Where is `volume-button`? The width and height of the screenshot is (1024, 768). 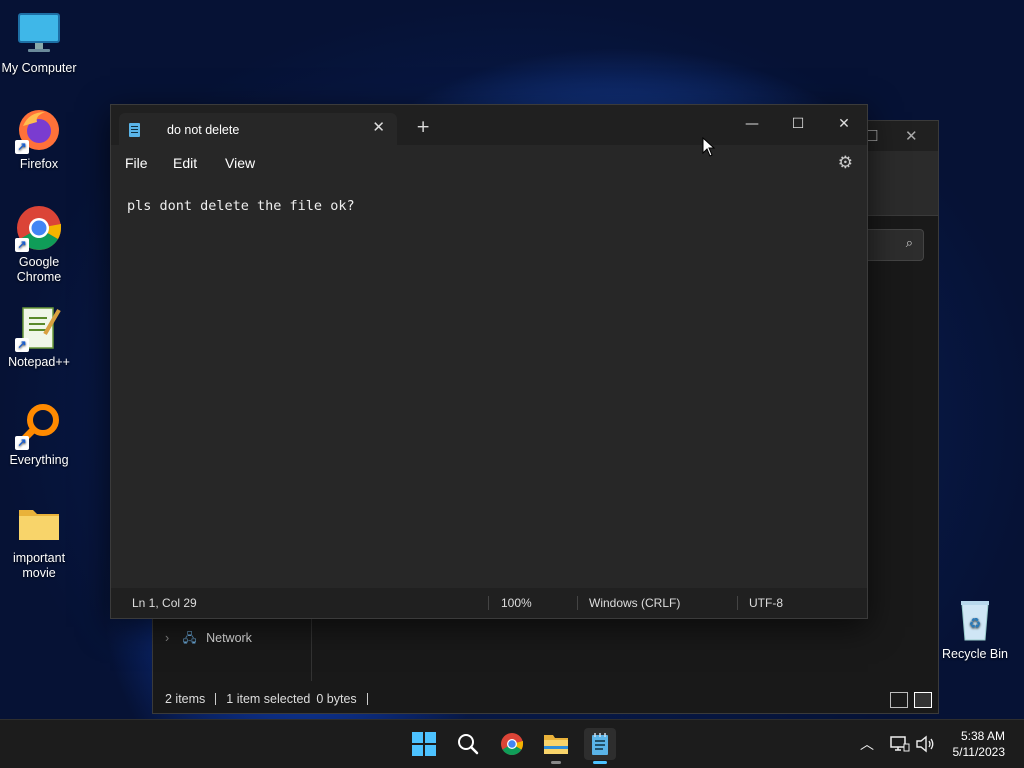
volume-button is located at coordinates (925, 744).